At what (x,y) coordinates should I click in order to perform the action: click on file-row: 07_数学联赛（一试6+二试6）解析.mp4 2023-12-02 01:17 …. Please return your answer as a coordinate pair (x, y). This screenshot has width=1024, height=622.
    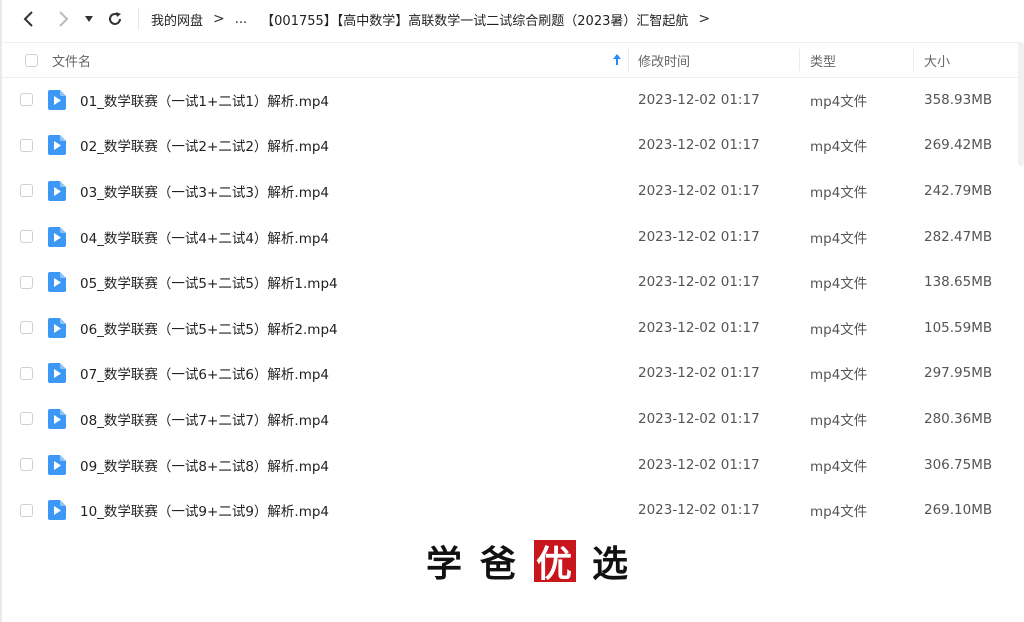
    Looking at the image, I should click on (511, 374).